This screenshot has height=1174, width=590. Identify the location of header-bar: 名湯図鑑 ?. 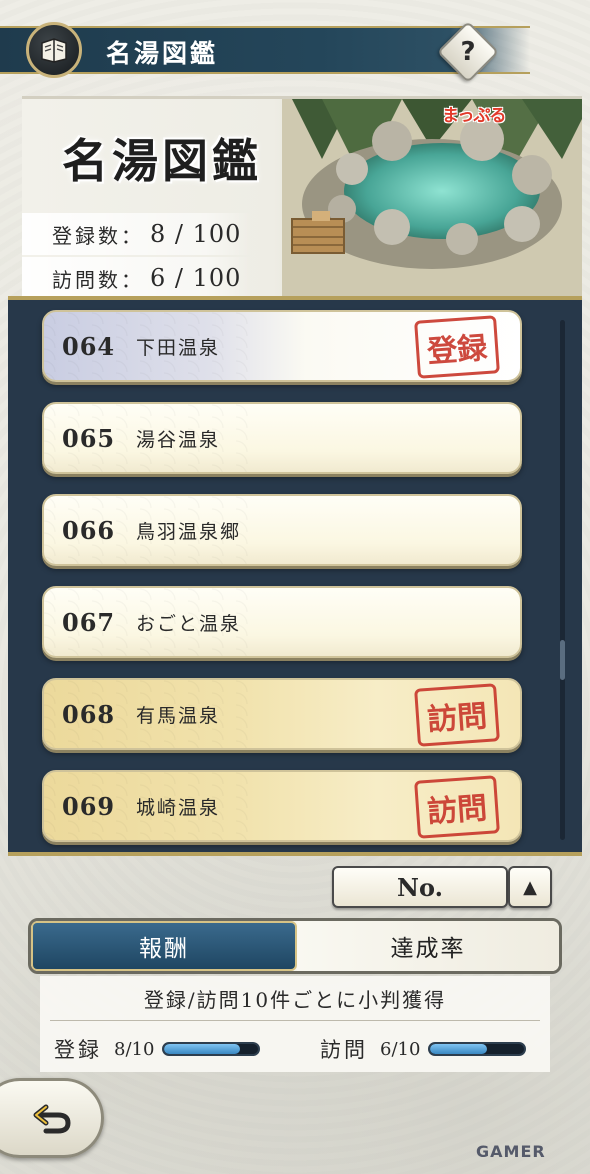
(295, 52).